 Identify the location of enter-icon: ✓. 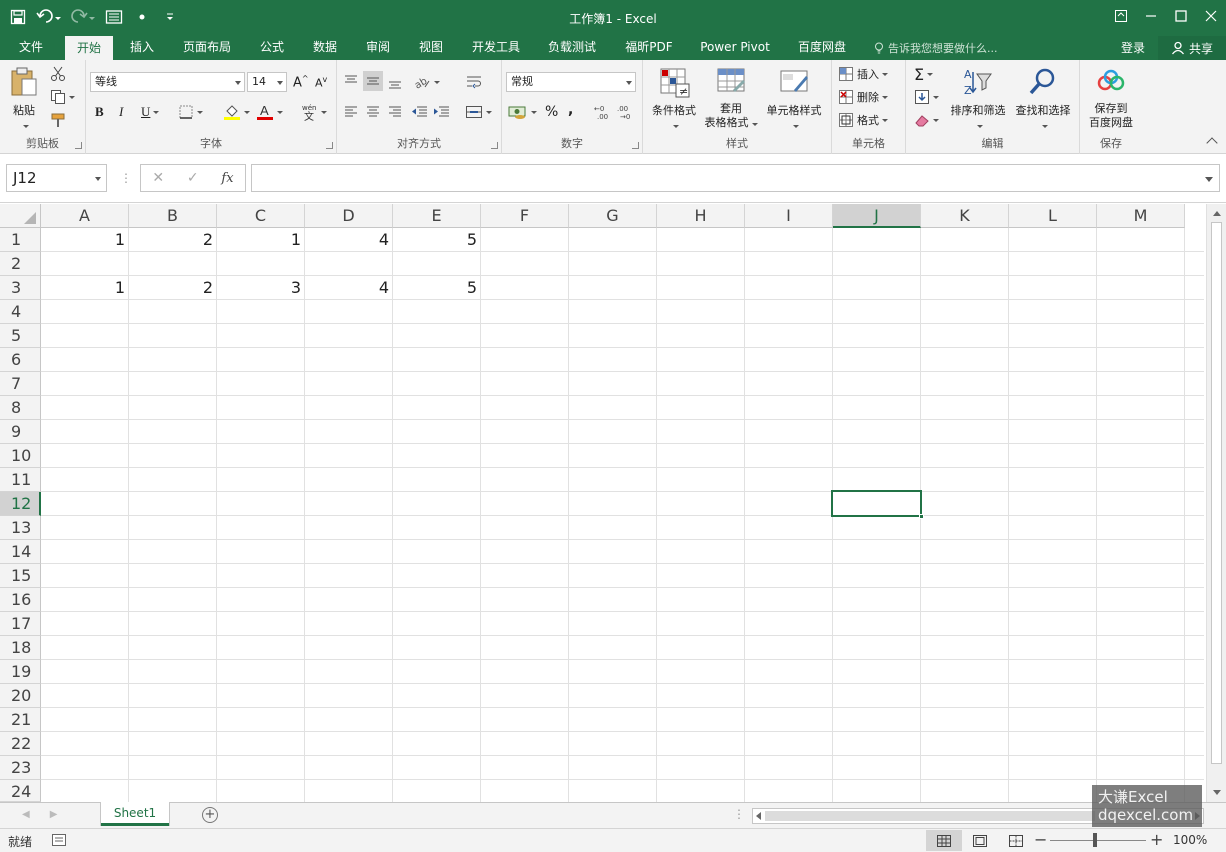
(193, 178).